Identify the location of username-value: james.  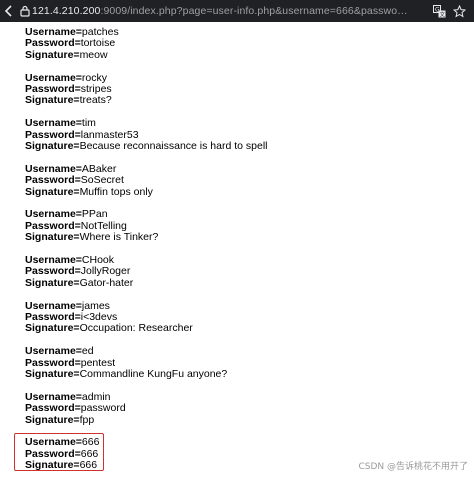
(95, 305).